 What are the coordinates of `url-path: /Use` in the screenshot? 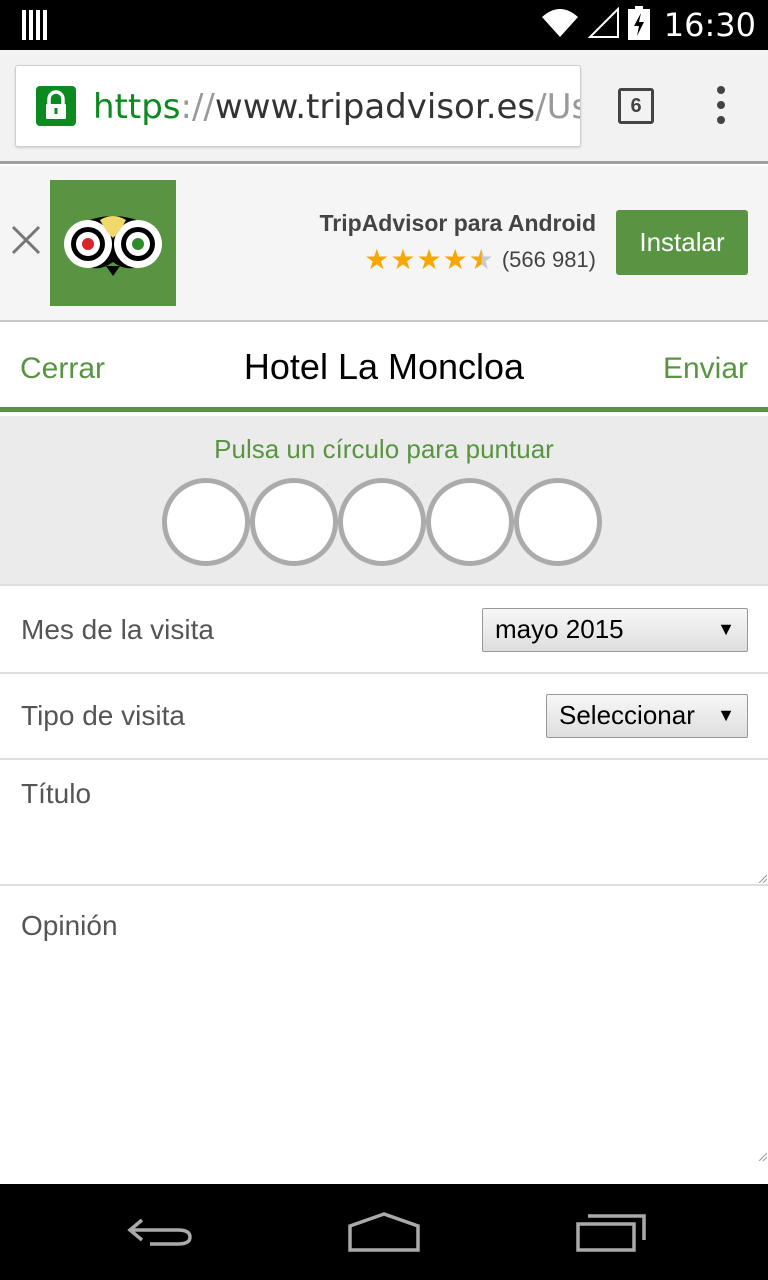 It's located at (557, 107).